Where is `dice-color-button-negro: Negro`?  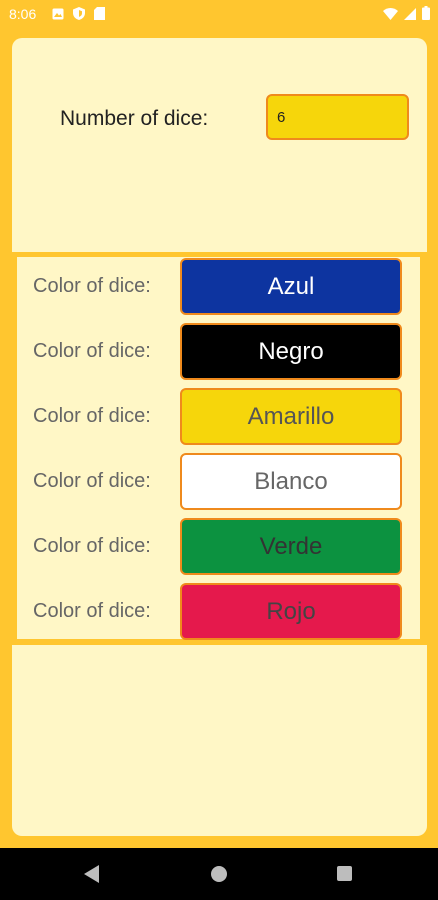
dice-color-button-negro: Negro is located at coordinates (291, 351).